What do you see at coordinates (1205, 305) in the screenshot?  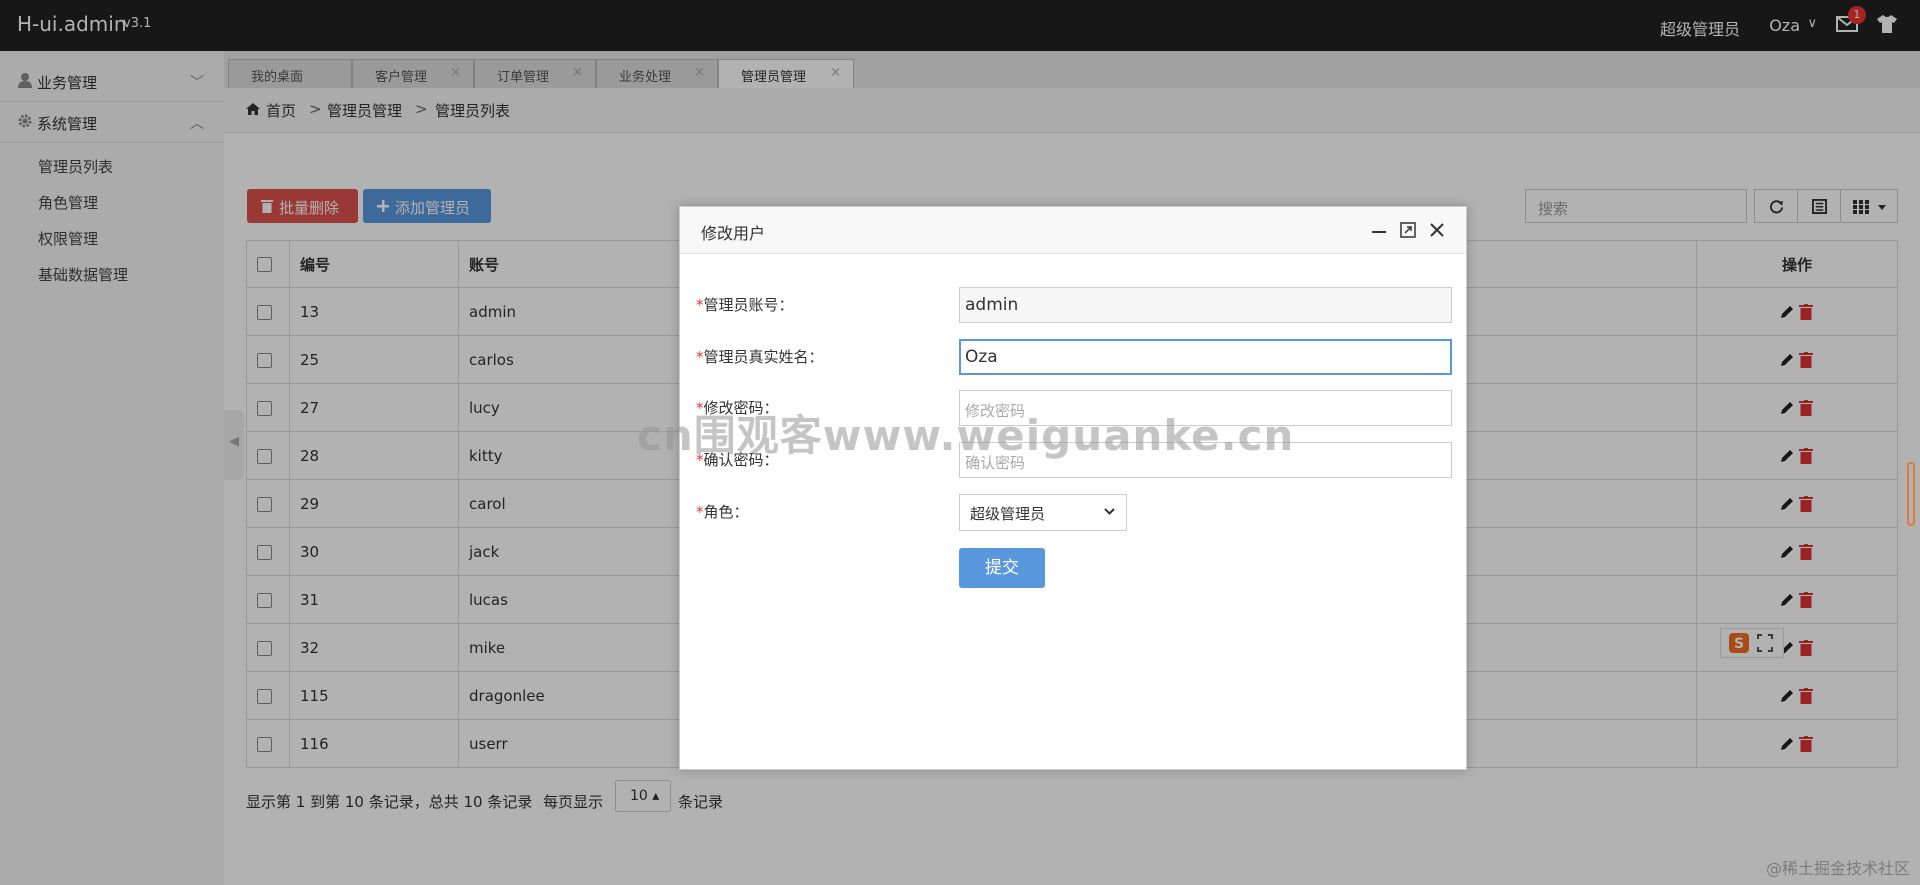 I see `account-field: admin` at bounding box center [1205, 305].